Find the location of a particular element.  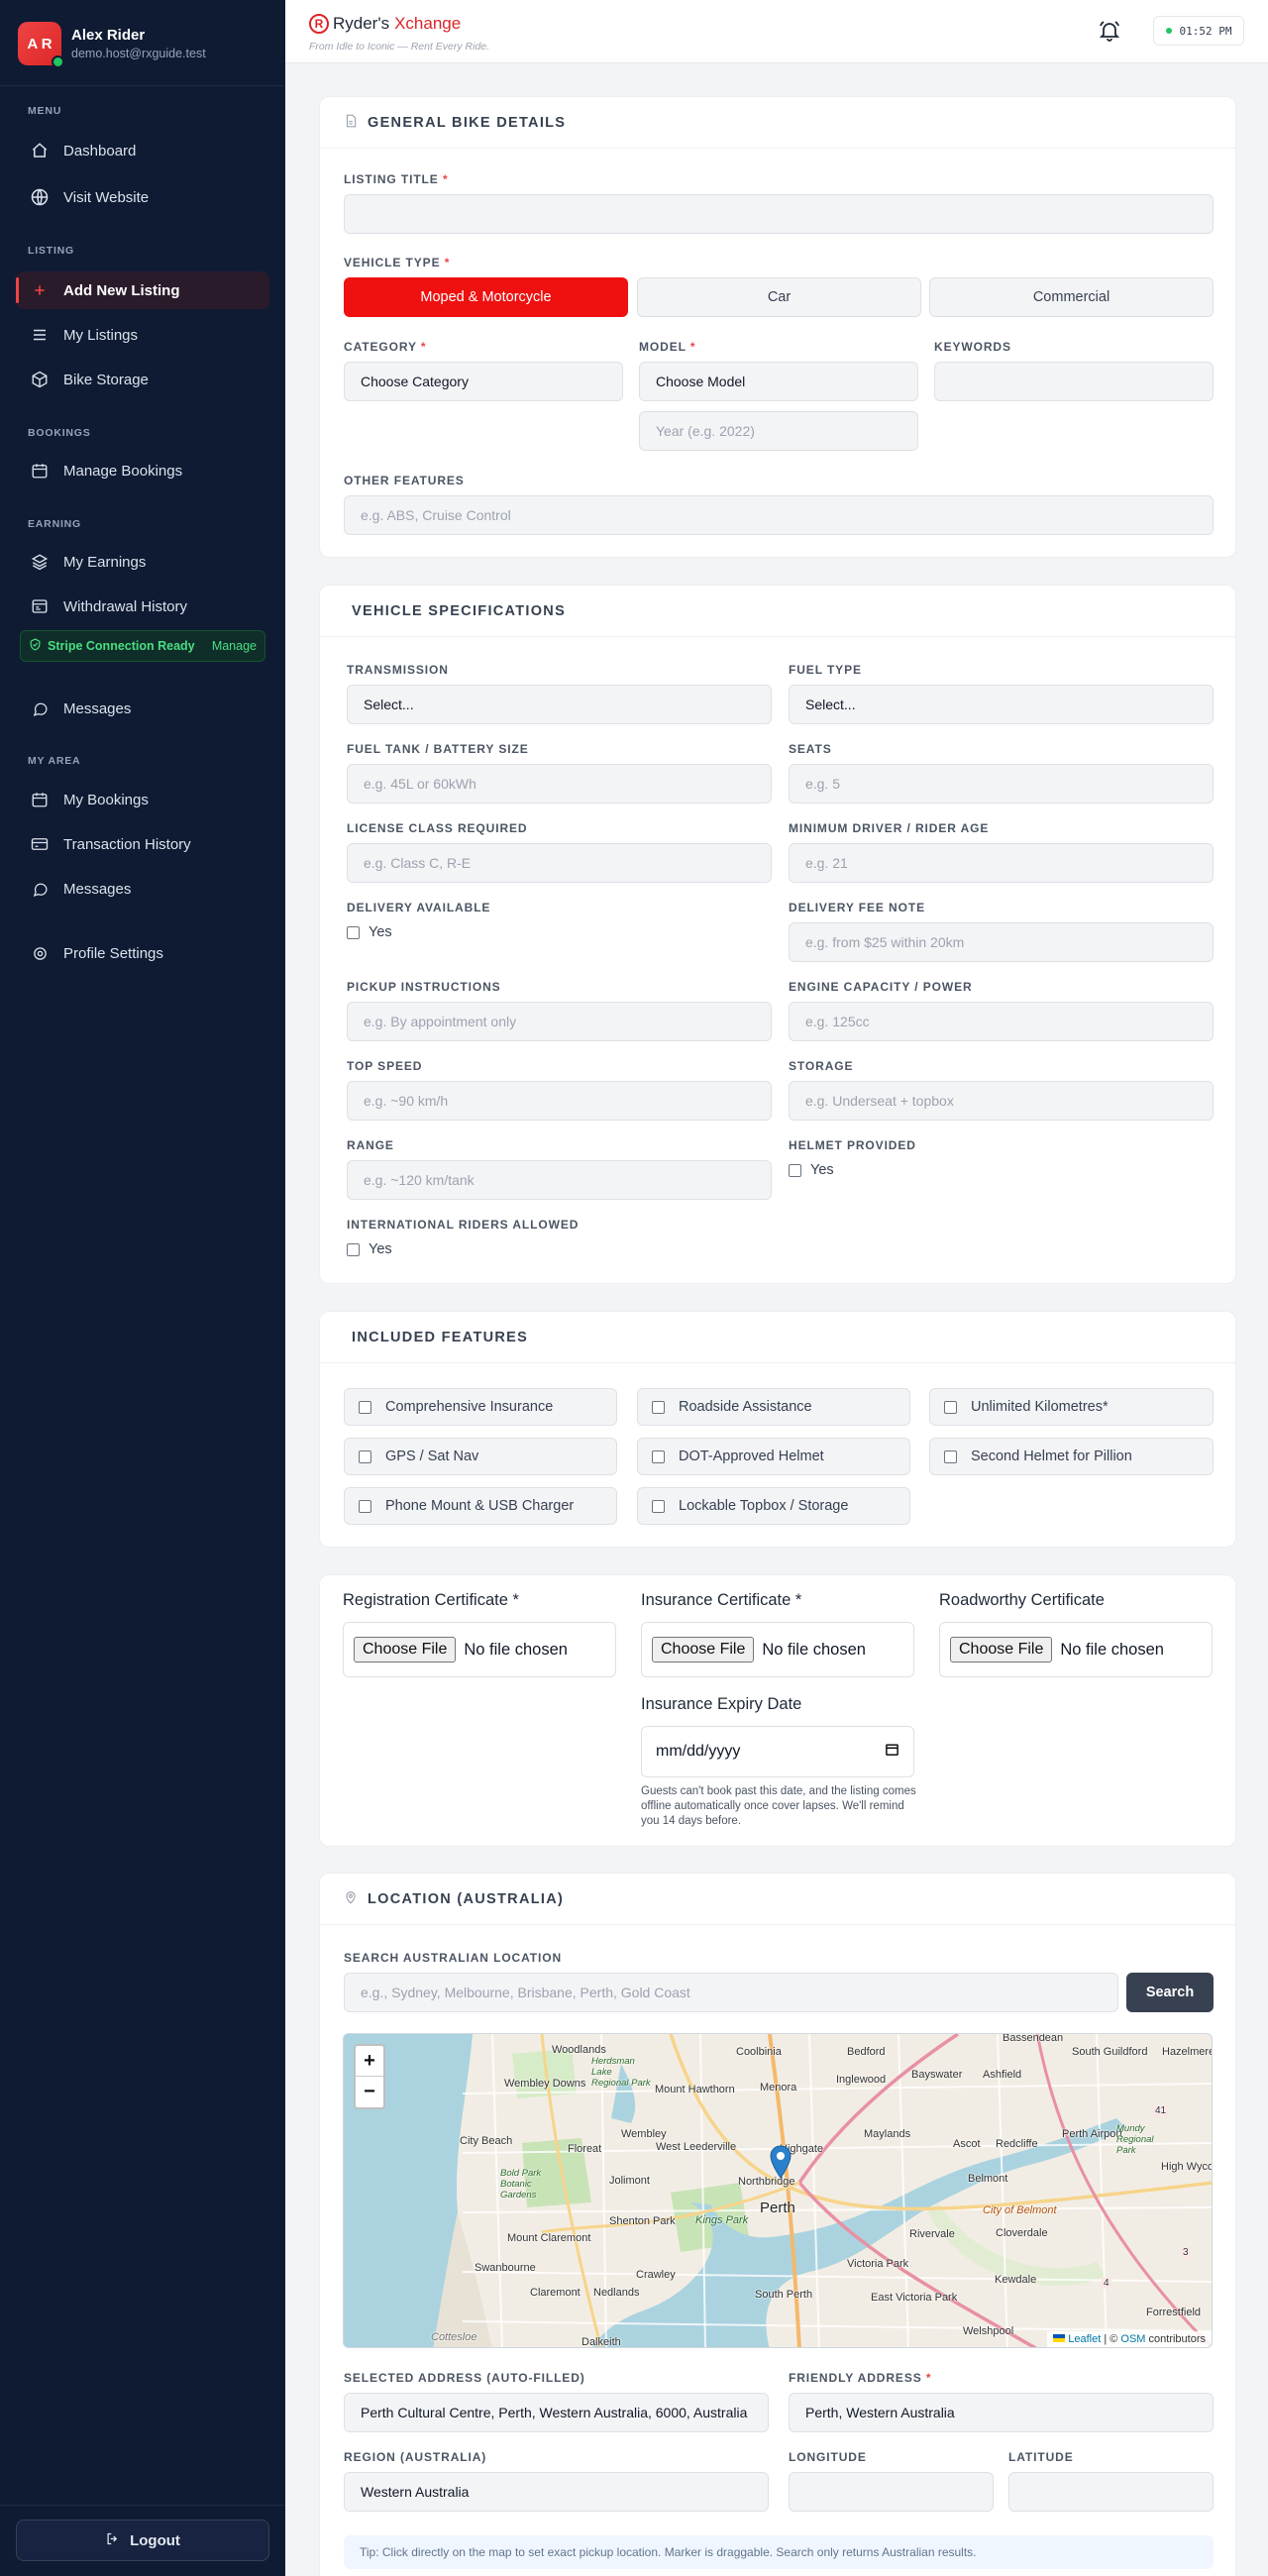

brand-tagline: From Idle to Iconic — Rent Every Ride. is located at coordinates (399, 47).